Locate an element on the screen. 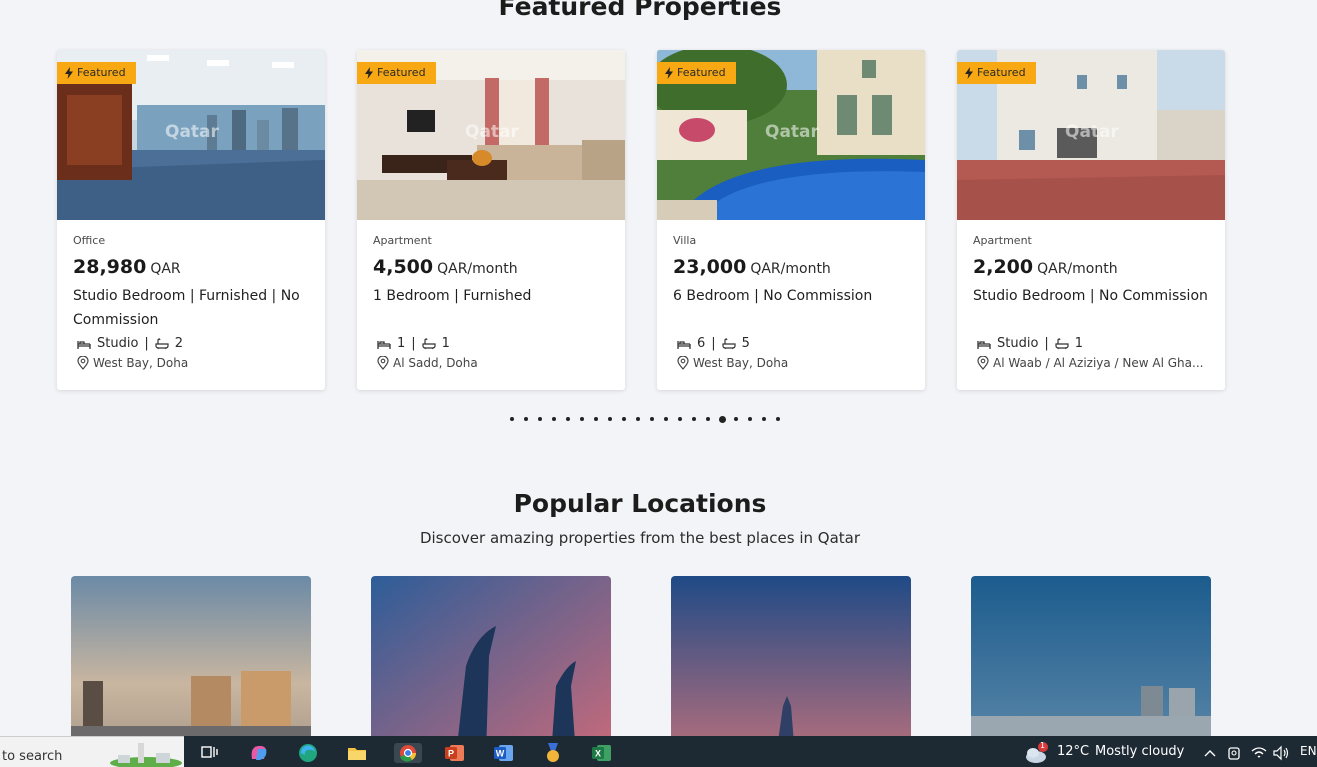 This screenshot has height=767, width=1317. wifi-icon is located at coordinates (1259, 753).